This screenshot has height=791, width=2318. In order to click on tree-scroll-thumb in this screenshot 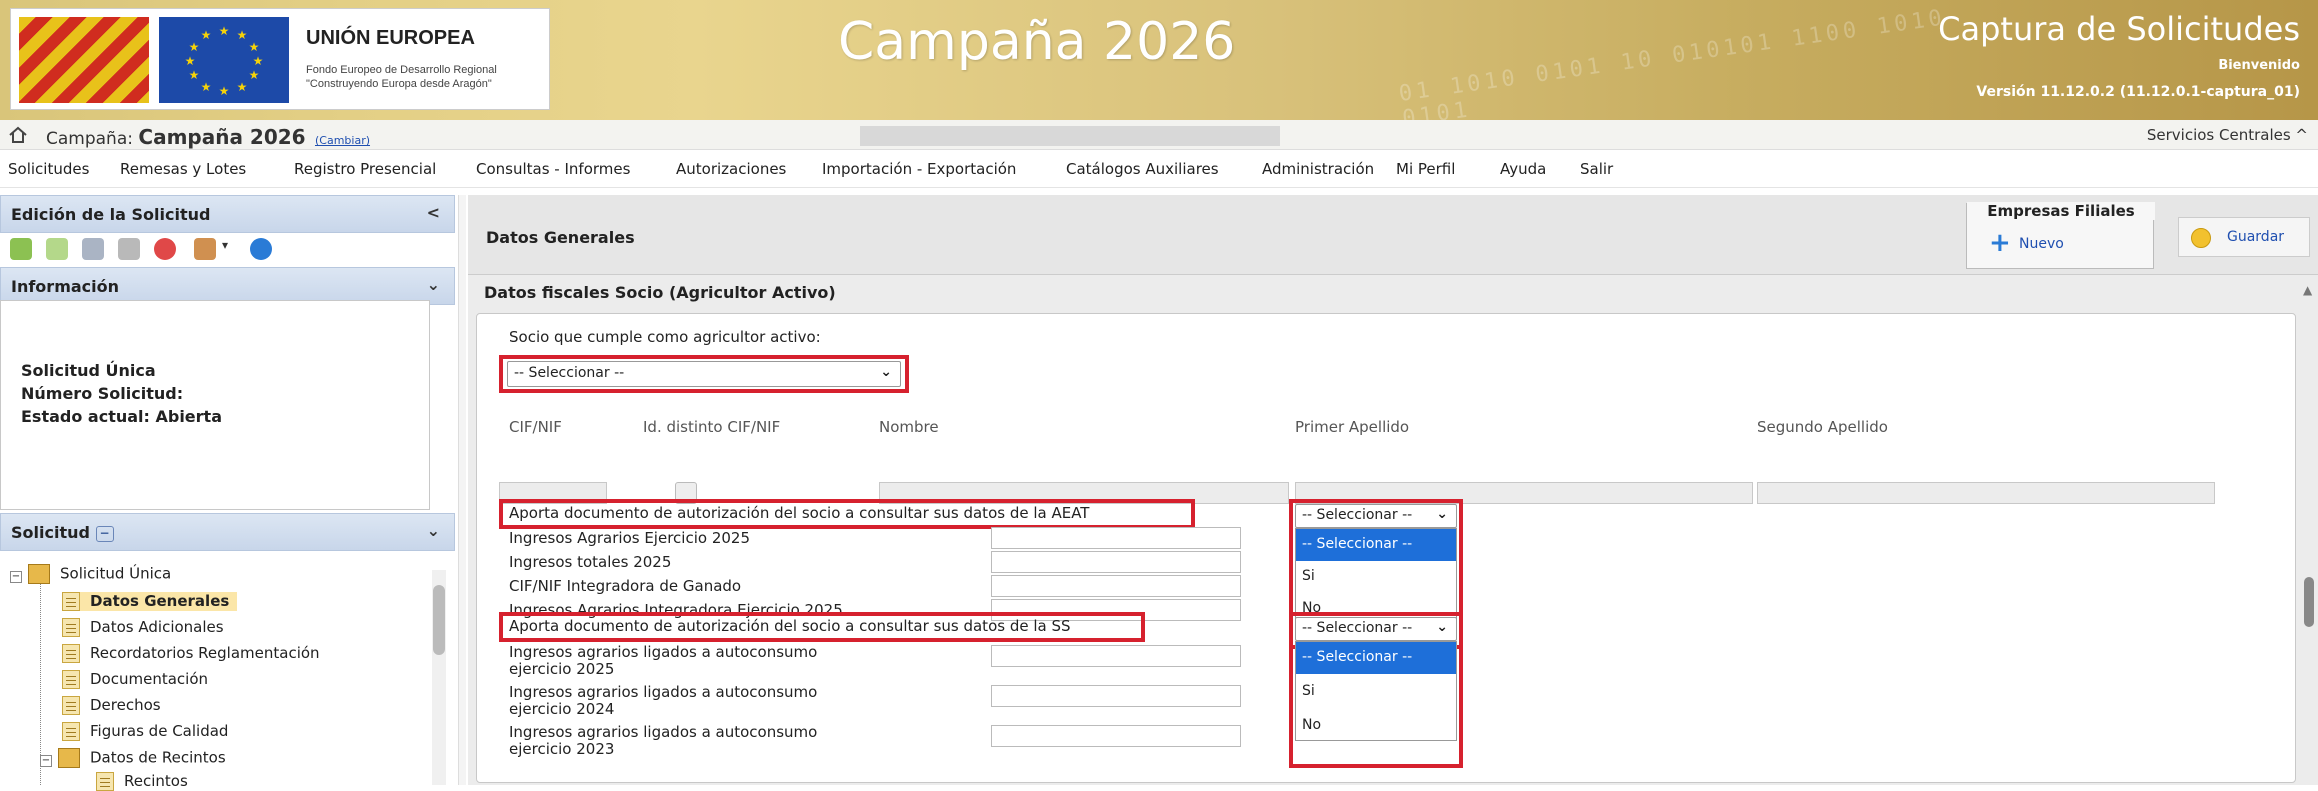, I will do `click(439, 620)`.